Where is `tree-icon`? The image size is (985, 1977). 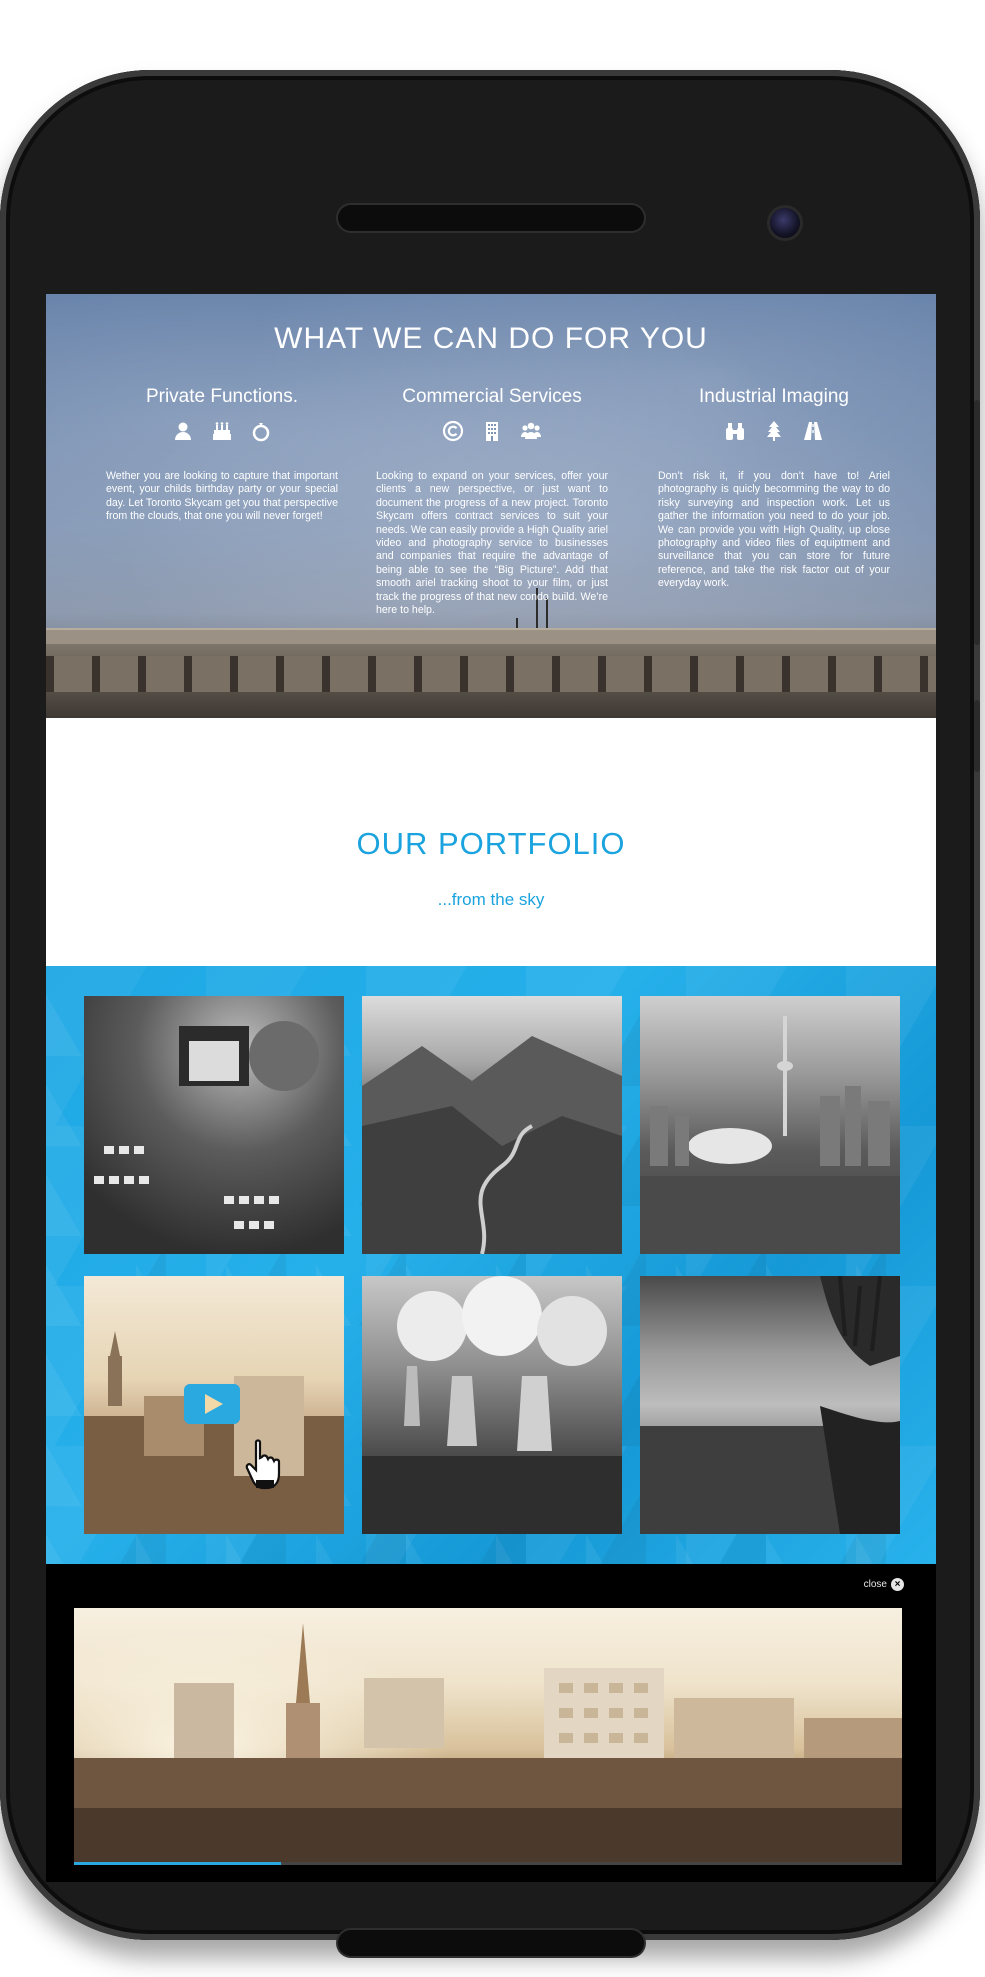
tree-icon is located at coordinates (774, 431).